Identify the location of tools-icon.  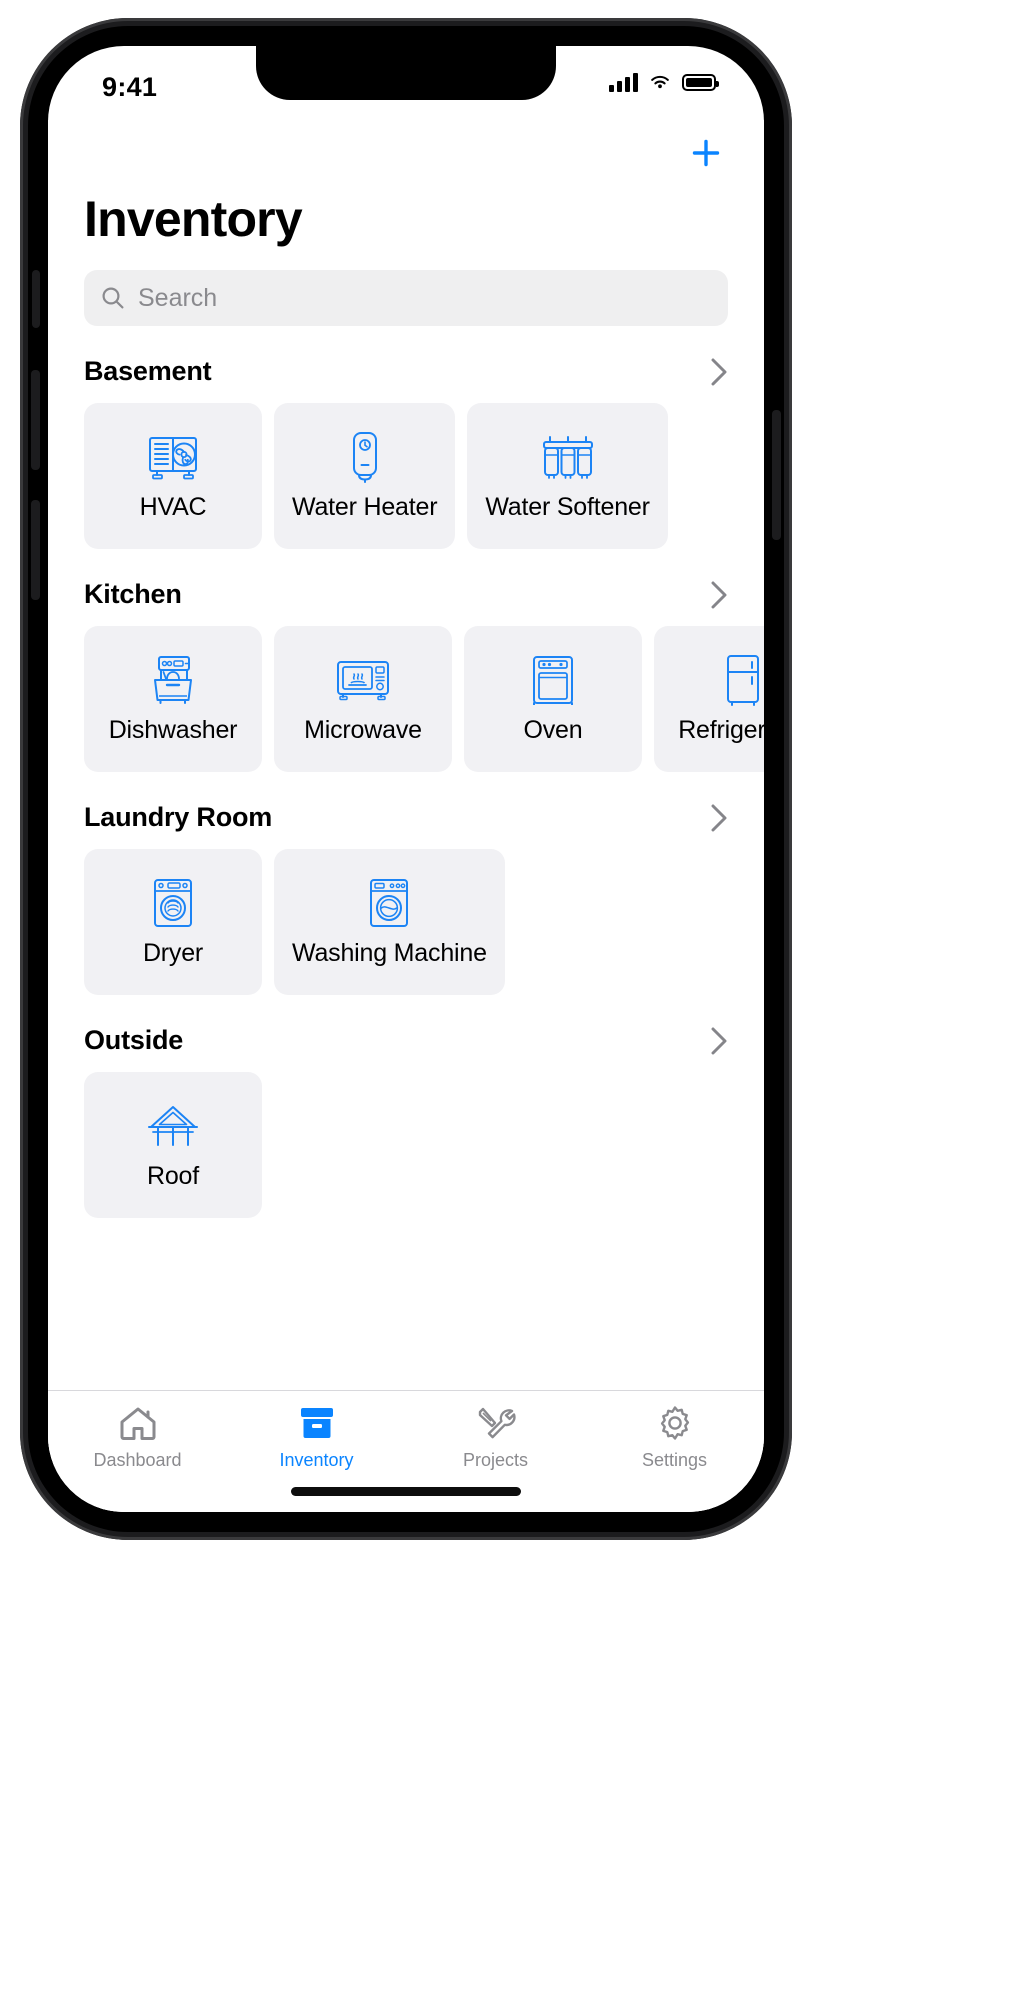
(496, 1423).